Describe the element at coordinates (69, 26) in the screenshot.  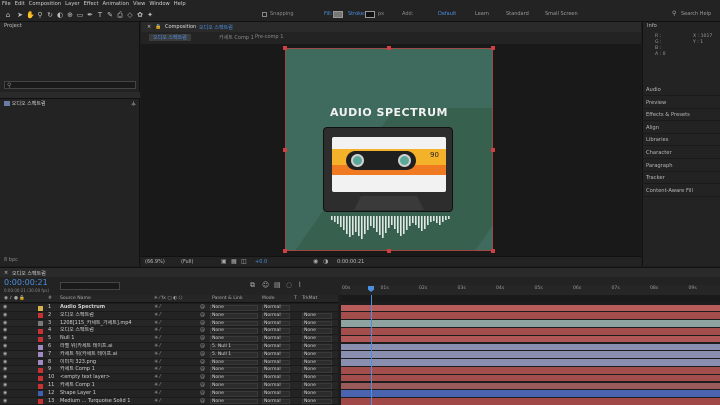
I see `project-panel-title: Project` at that location.